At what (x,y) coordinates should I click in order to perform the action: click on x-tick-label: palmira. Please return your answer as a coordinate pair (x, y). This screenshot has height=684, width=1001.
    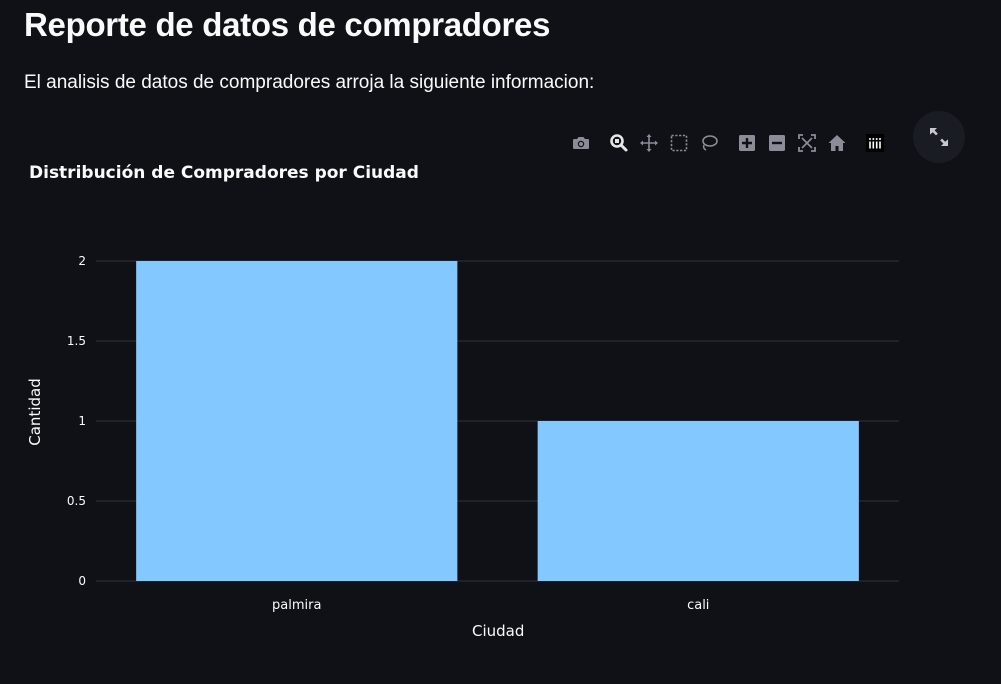
    Looking at the image, I should click on (296, 605).